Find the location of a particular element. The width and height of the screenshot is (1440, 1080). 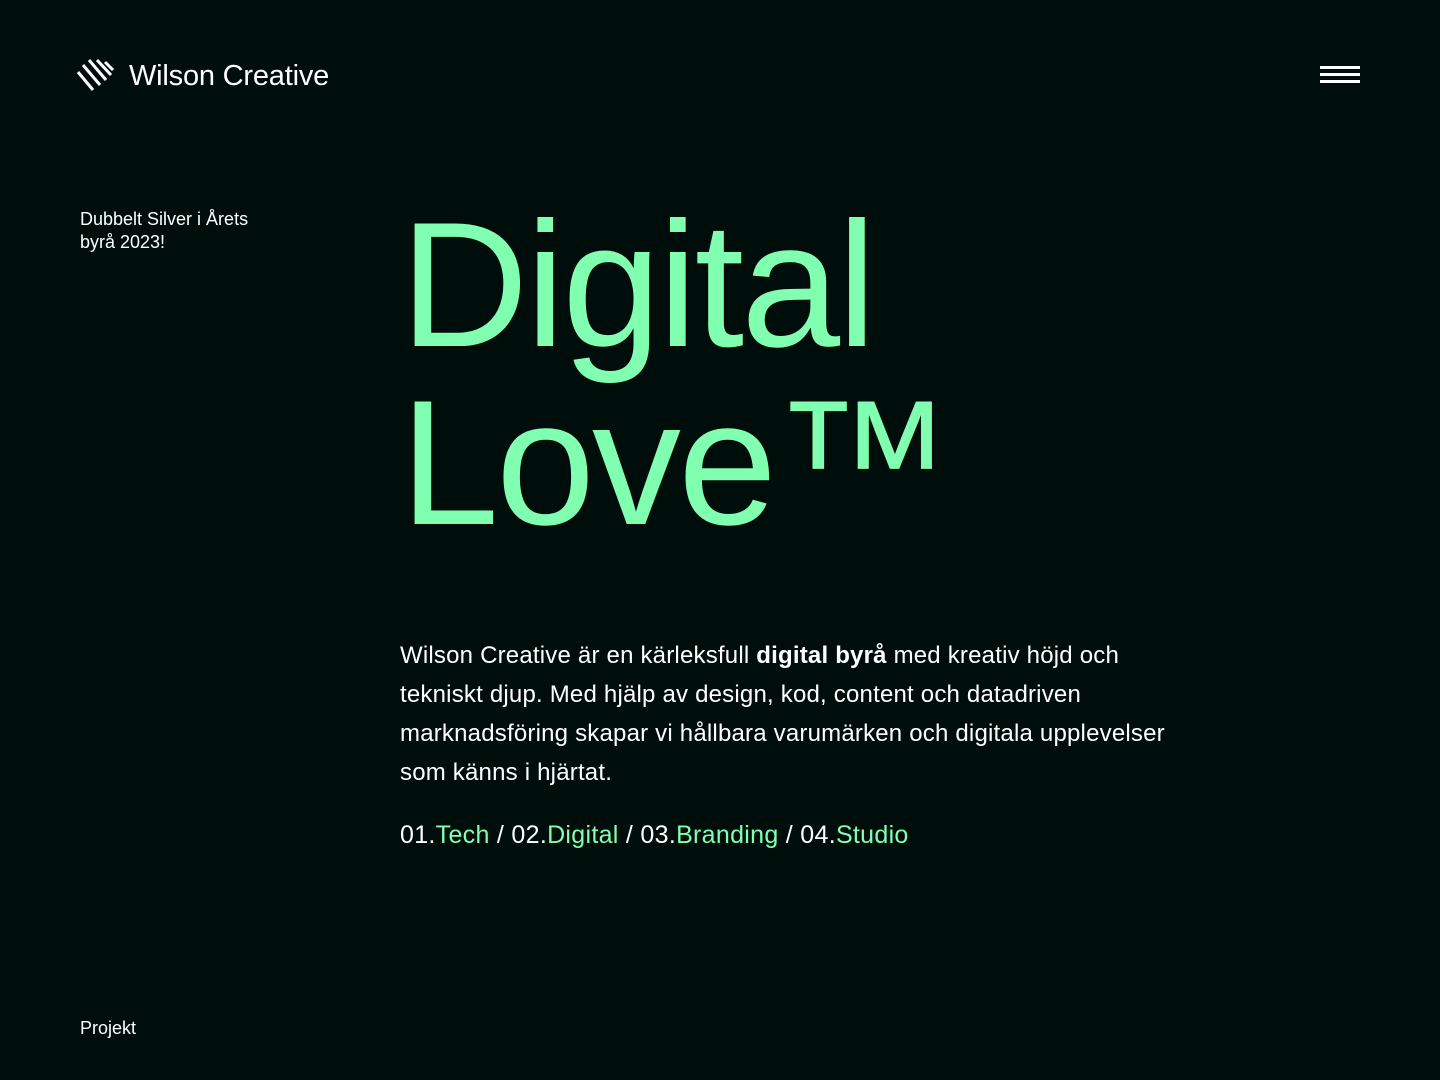

award-line-2: byrå 2023! is located at coordinates (123, 242).